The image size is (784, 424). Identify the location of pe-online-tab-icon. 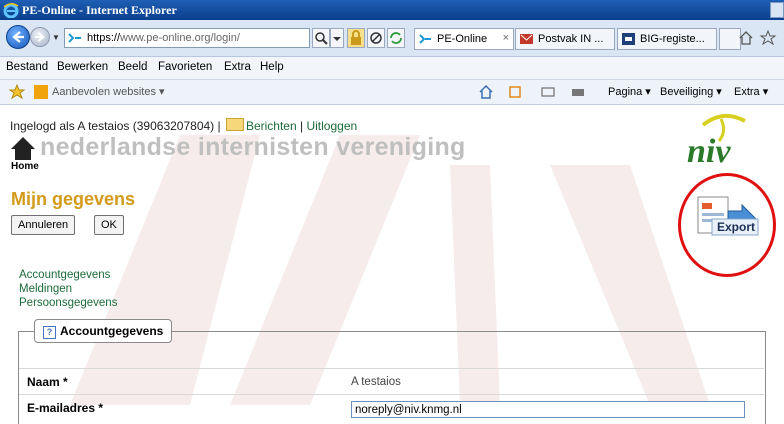
(425, 39).